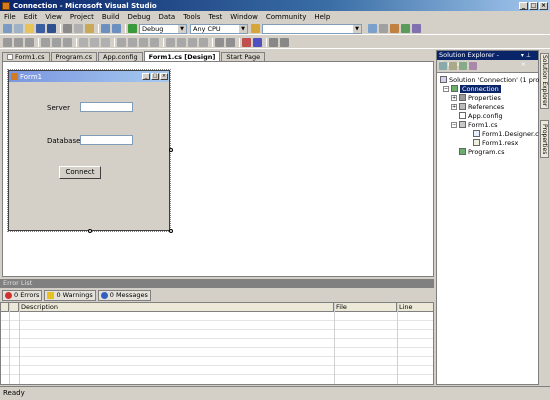 The image size is (550, 400). Describe the element at coordinates (312, 28) in the screenshot. I see `find-combo: ▼` at that location.